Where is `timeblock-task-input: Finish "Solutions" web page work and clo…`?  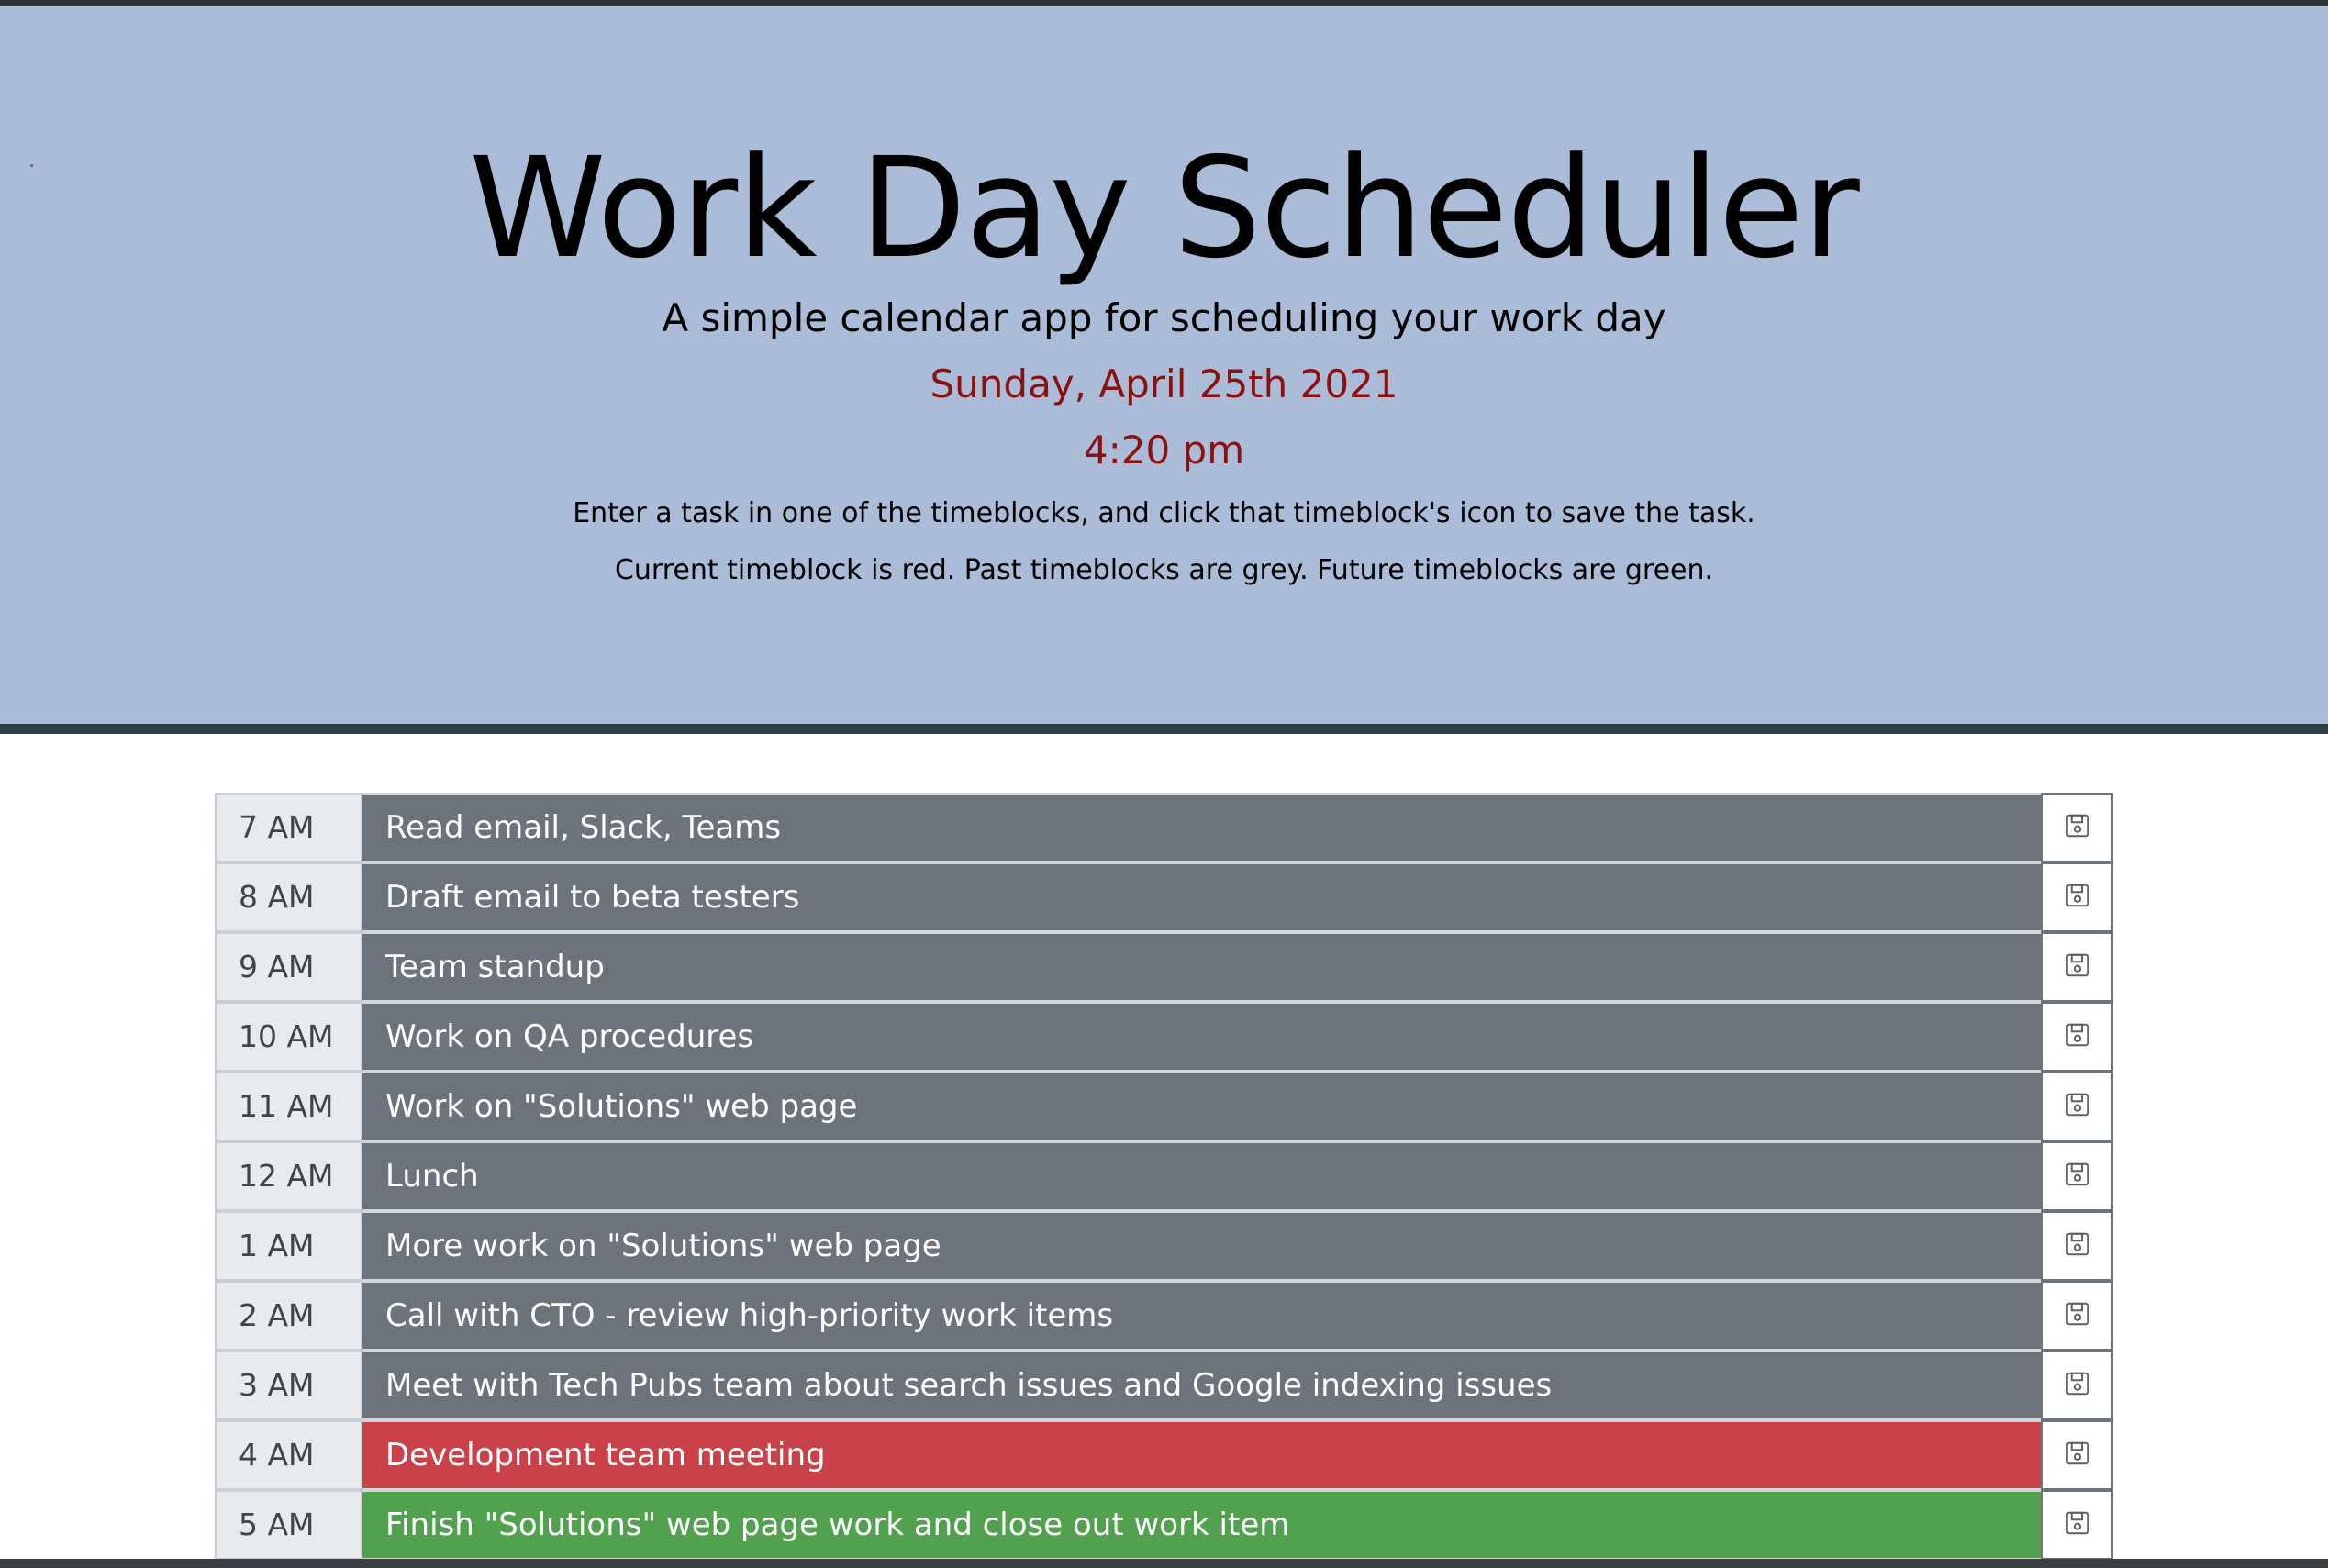
timeblock-task-input: Finish "Solutions" web page work and clo… is located at coordinates (1201, 1525).